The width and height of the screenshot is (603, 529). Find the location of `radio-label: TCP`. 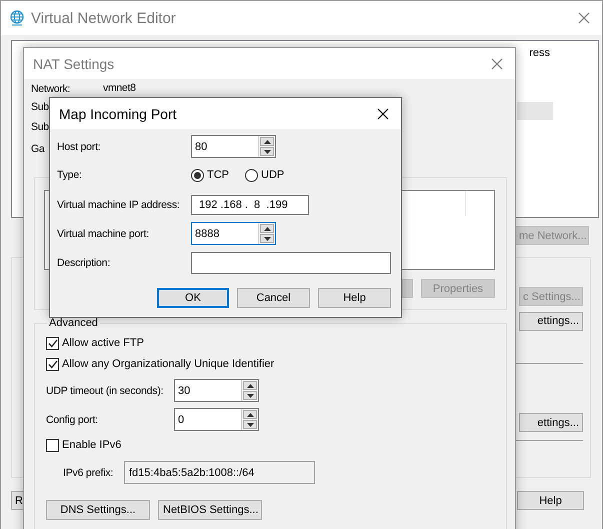

radio-label: TCP is located at coordinates (218, 175).